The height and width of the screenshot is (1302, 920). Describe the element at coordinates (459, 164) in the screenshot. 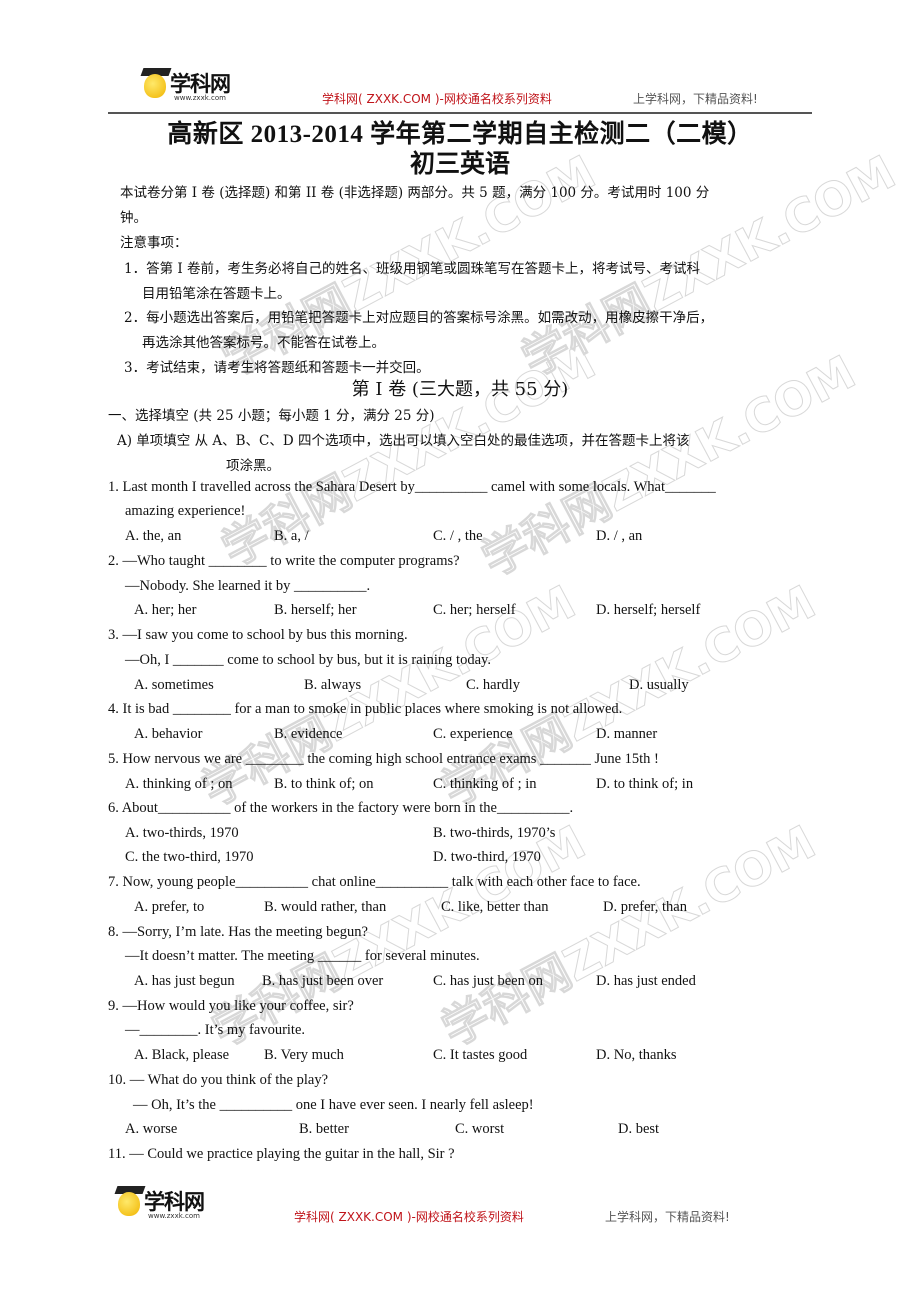

I see `exam-subtitle: 初三英语` at that location.